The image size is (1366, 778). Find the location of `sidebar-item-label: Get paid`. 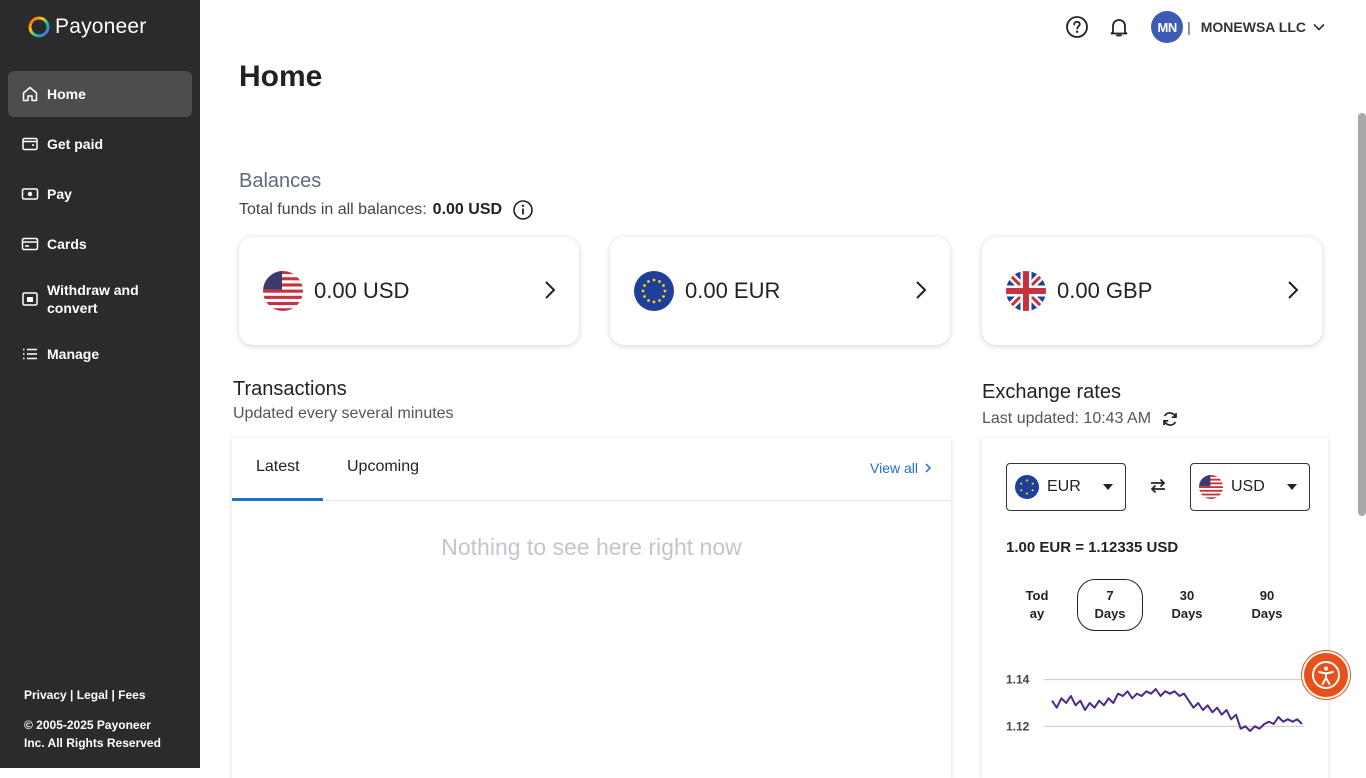

sidebar-item-label: Get paid is located at coordinates (75, 144).